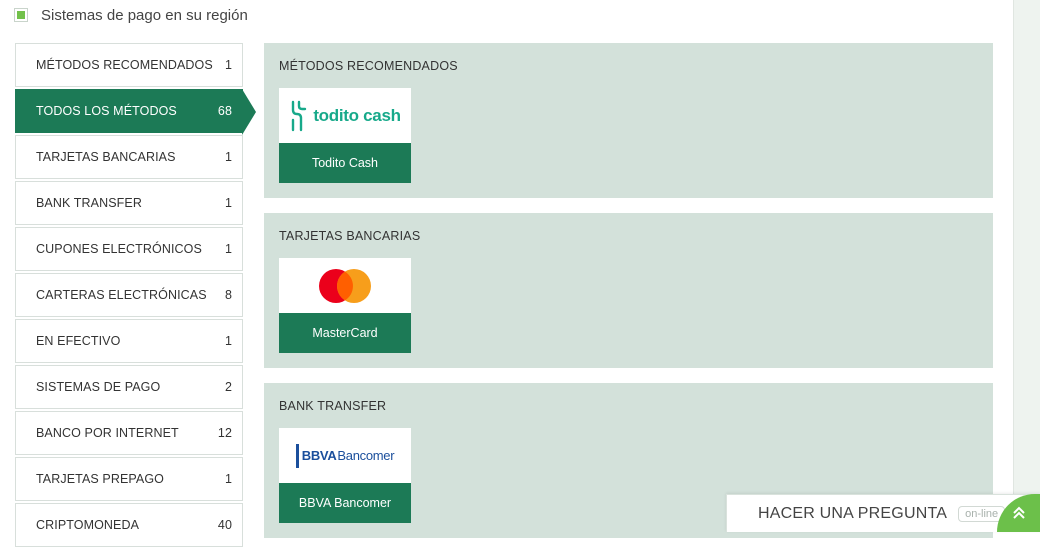  What do you see at coordinates (106, 157) in the screenshot?
I see `sidebar-item-label: TARJETAS BANCARIAS` at bounding box center [106, 157].